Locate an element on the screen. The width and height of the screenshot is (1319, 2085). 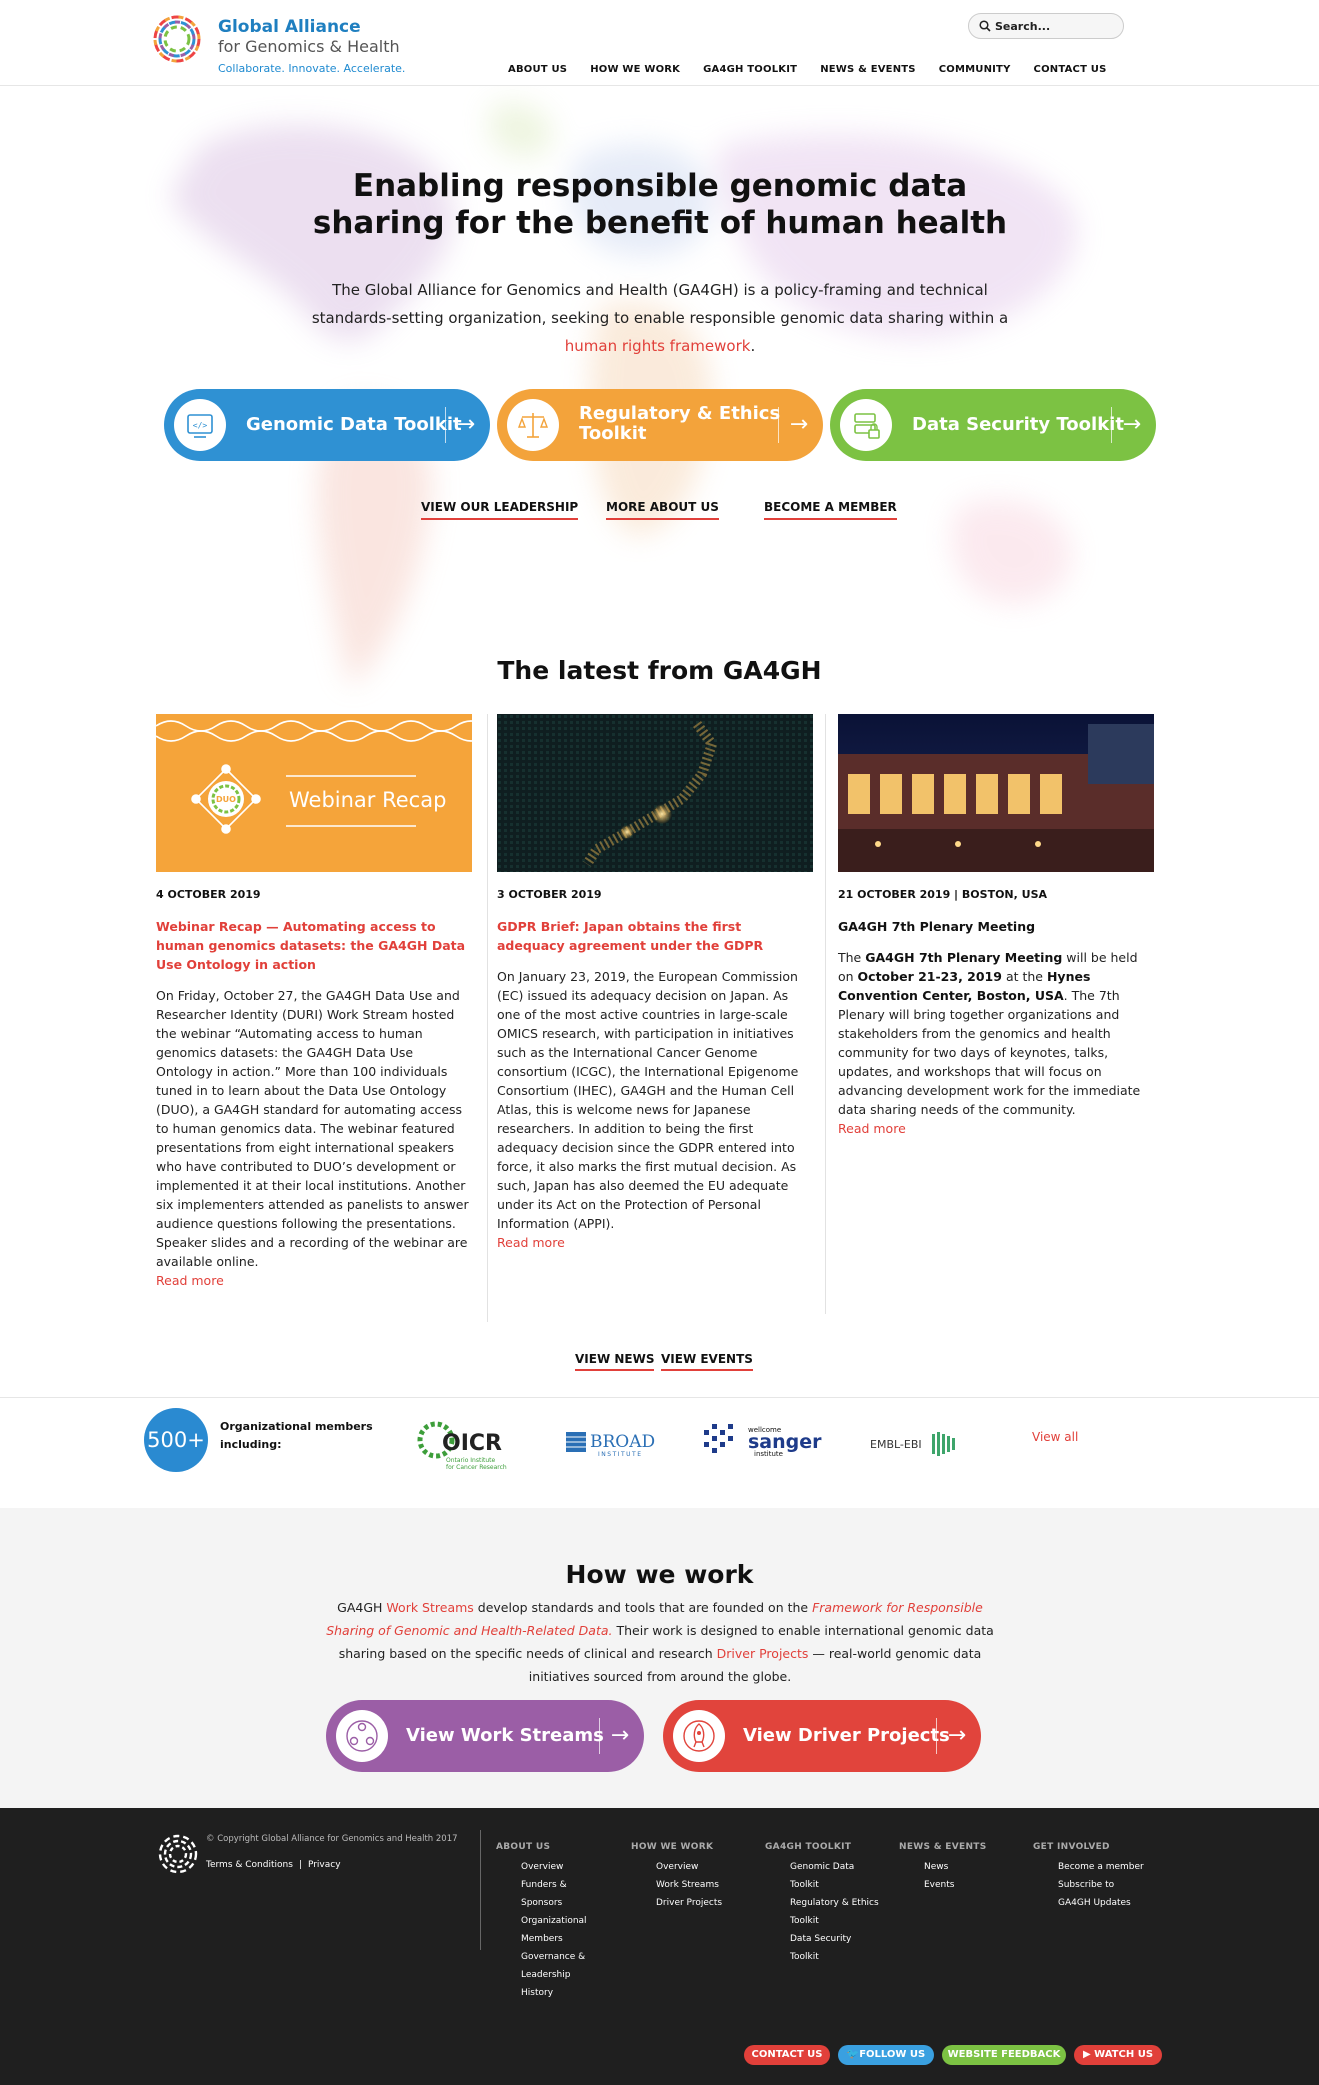
website-feedback-pill: WEBSITE FEEDBACK is located at coordinates (1004, 2055).